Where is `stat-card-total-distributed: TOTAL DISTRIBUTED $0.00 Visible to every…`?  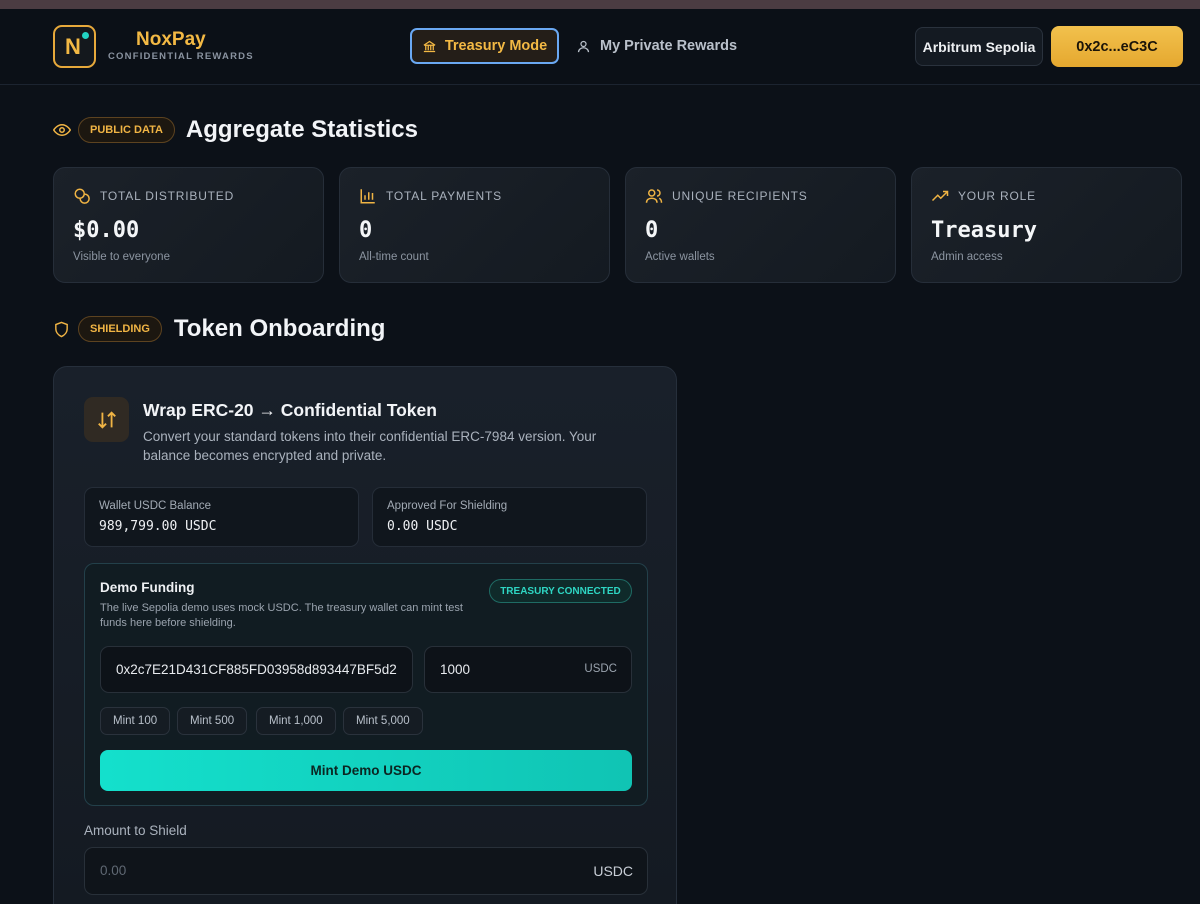
stat-card-total-distributed: TOTAL DISTRIBUTED $0.00 Visible to every… is located at coordinates (188, 225).